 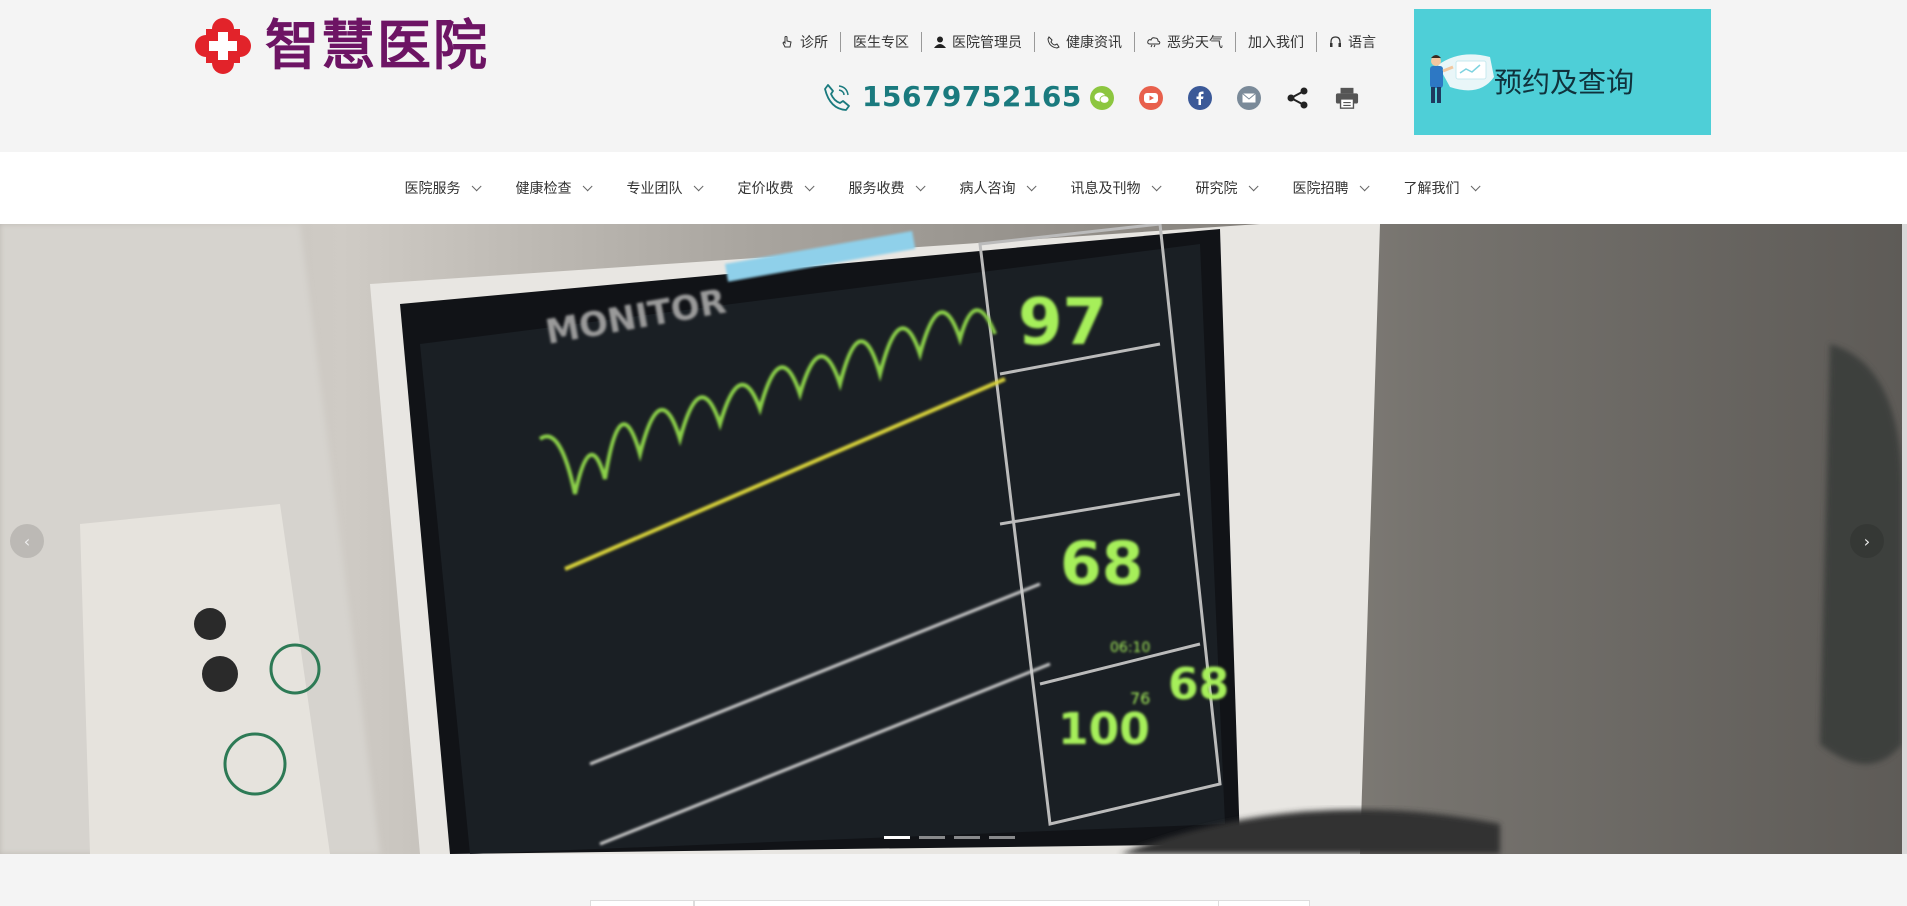 I want to click on social-links, so click(x=1237, y=98).